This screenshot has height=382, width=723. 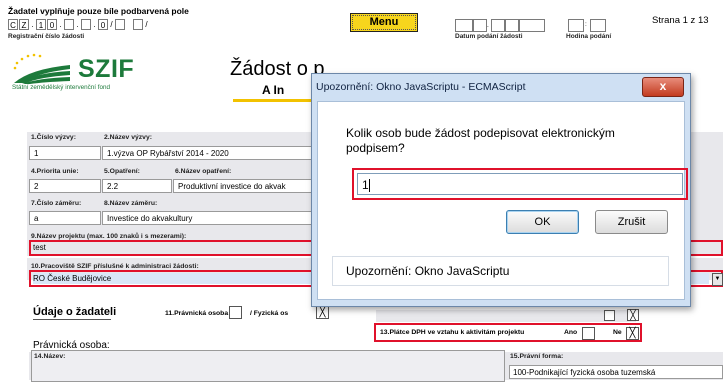 I want to click on f11-checkbox, so click(x=235, y=312).